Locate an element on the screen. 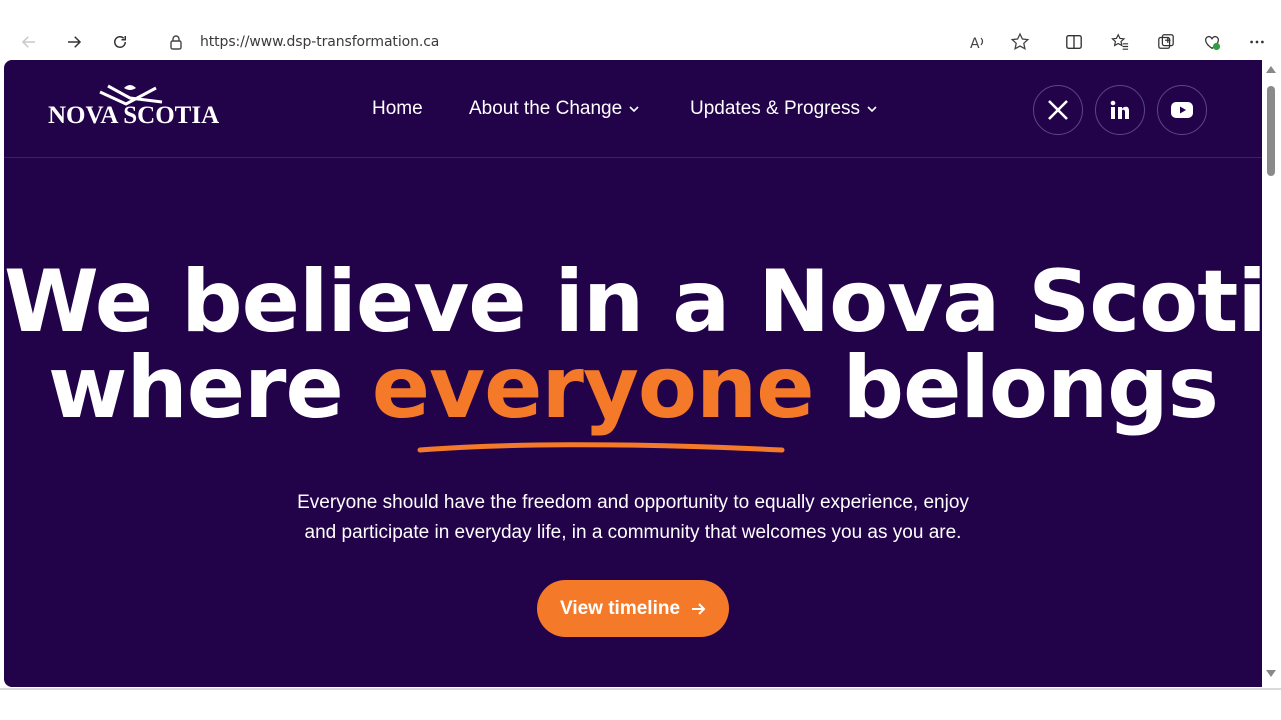  nav-home-label: Home is located at coordinates (397, 108).